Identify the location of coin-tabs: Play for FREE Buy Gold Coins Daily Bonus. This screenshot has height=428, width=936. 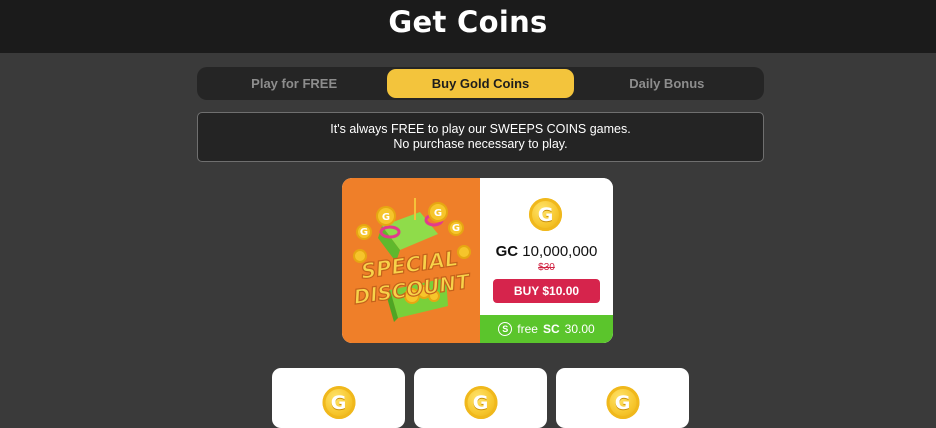
(480, 83).